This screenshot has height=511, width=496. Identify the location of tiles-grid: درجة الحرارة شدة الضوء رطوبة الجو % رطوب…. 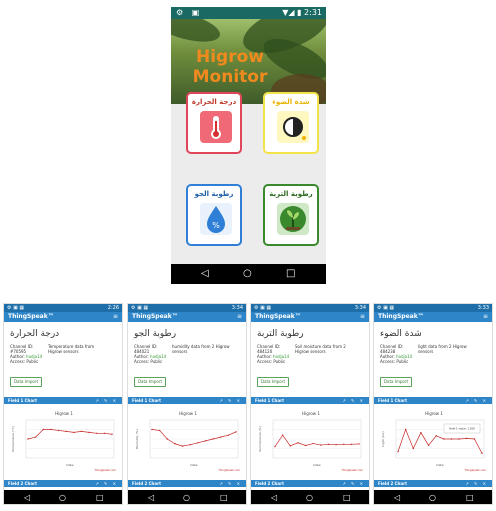
(248, 178).